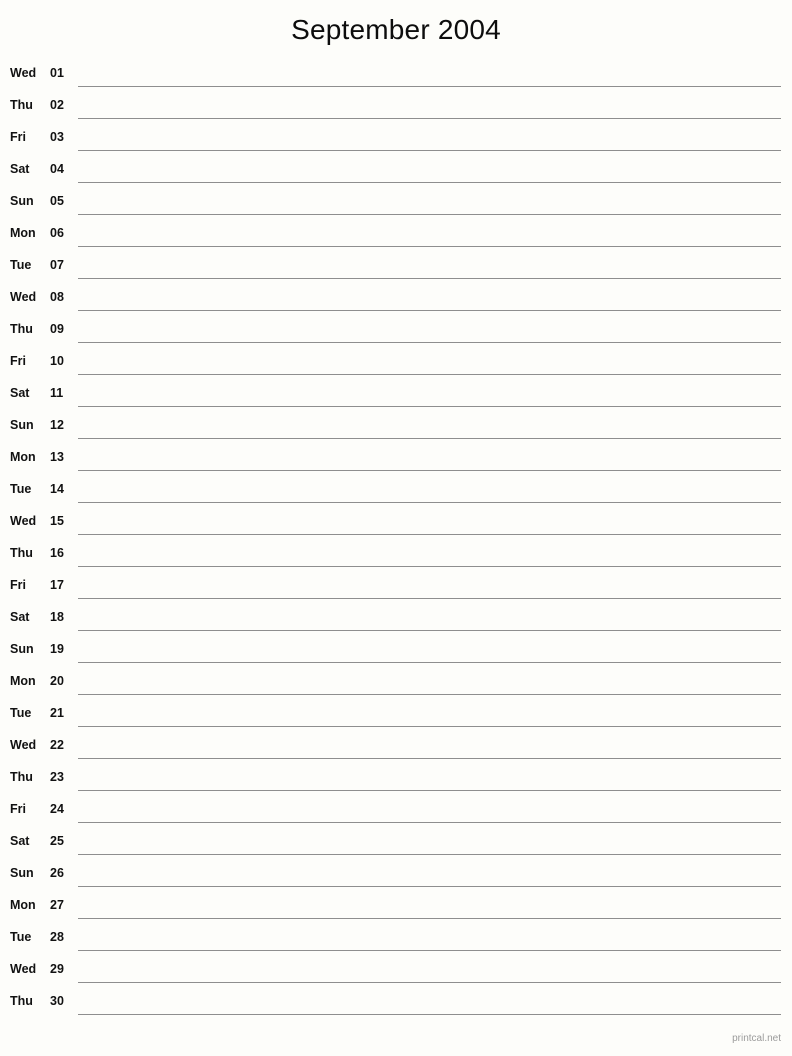  I want to click on day-number: 30, so click(57, 1001).